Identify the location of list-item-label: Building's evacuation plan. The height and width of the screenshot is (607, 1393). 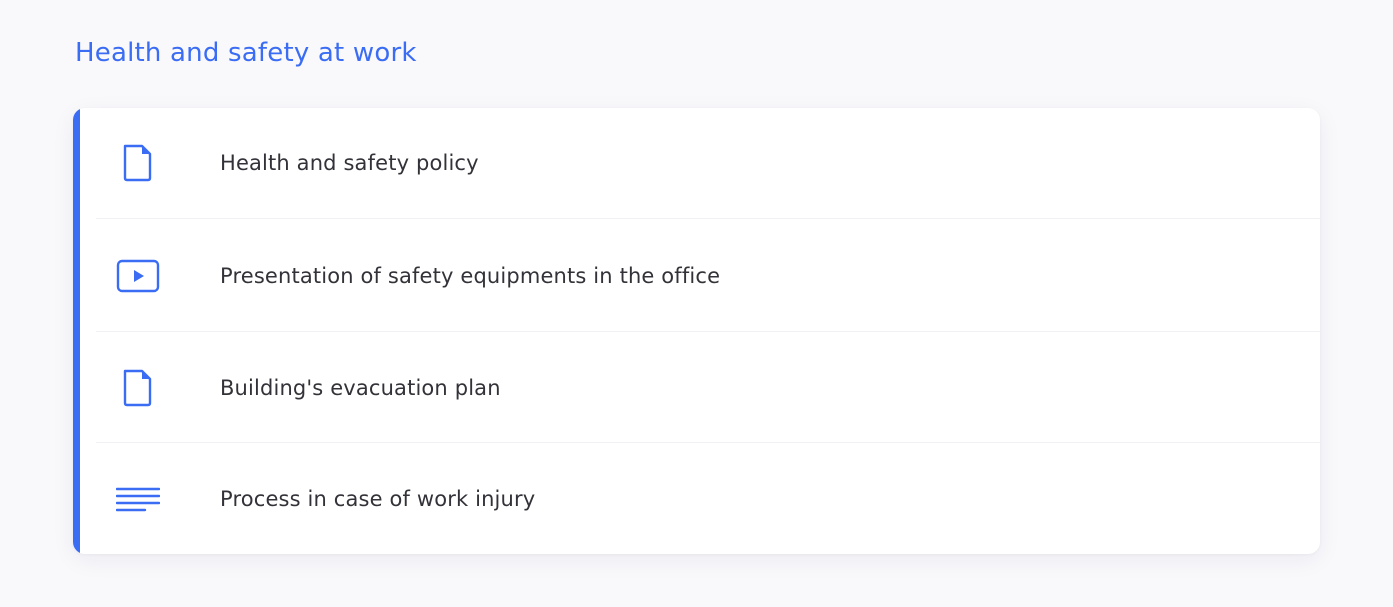
(360, 387).